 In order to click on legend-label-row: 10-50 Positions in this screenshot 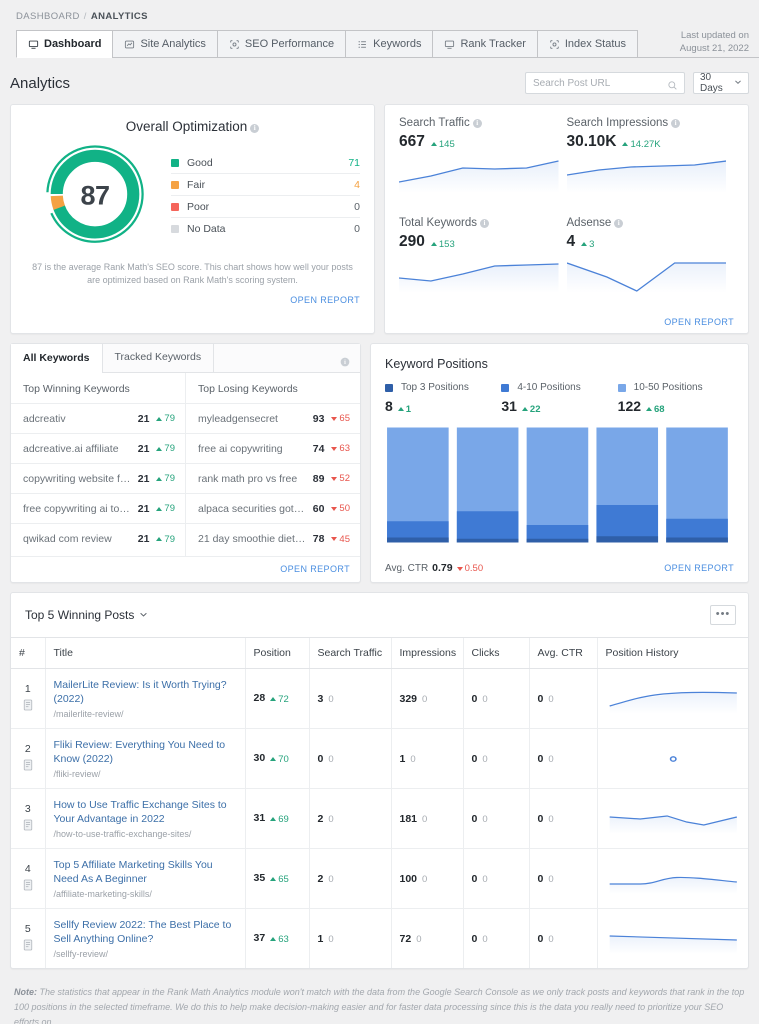, I will do `click(675, 387)`.